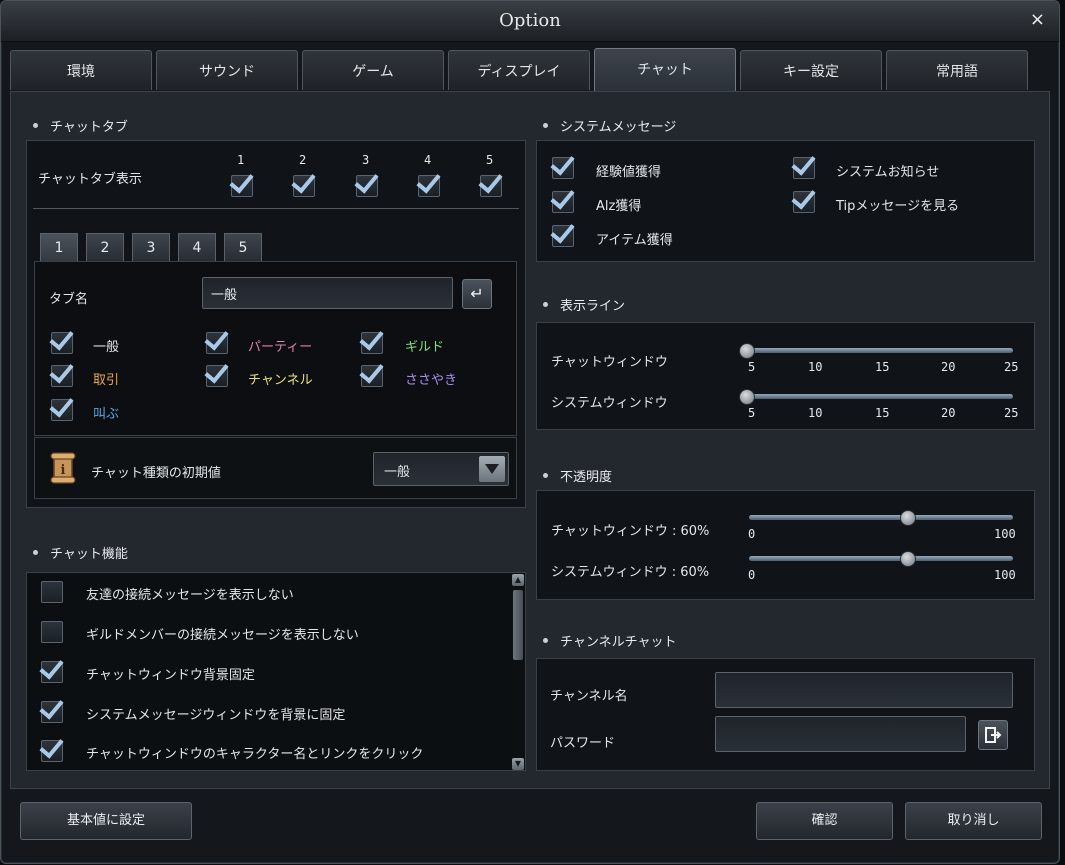 Image resolution: width=1065 pixels, height=865 pixels. What do you see at coordinates (243, 247) in the screenshot?
I see `subtab-5: 5` at bounding box center [243, 247].